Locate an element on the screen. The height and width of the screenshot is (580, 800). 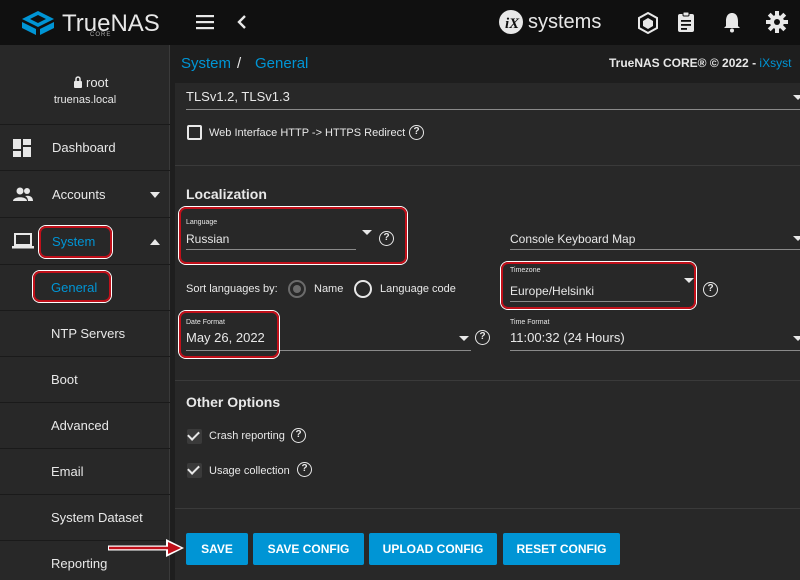
ixsystems-logo-icon: iX is located at coordinates (511, 22).